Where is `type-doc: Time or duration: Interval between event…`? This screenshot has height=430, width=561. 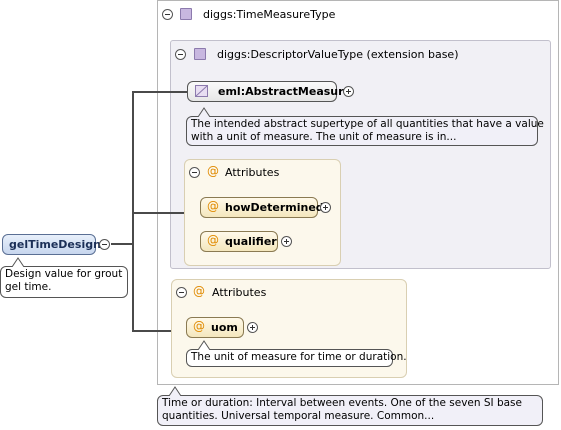 type-doc: Time or duration: Interval between event… is located at coordinates (350, 410).